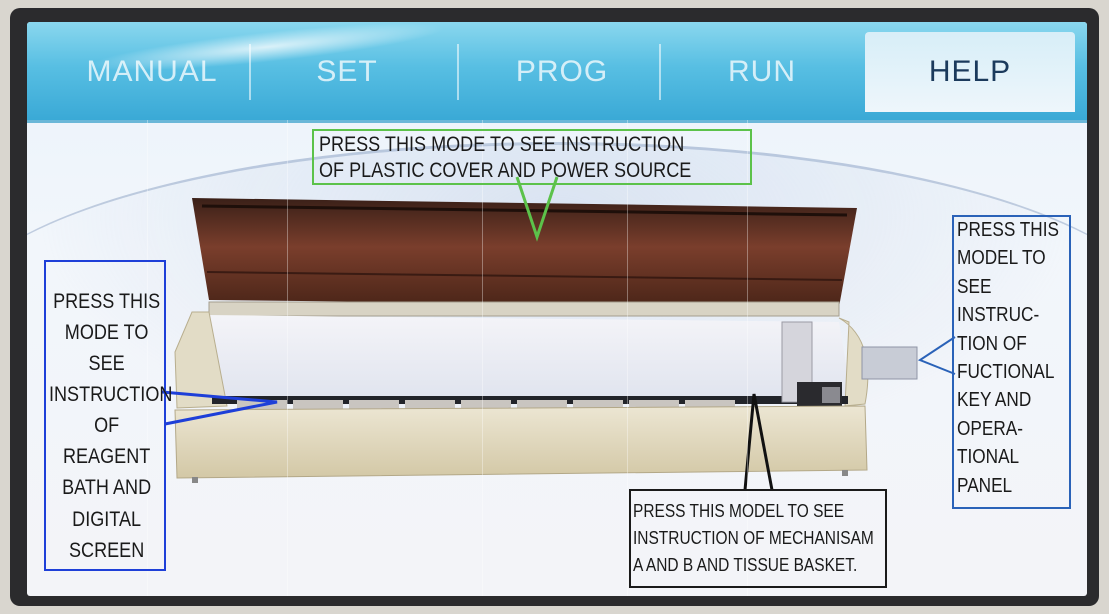  I want to click on operational-panel, so click(889, 363).